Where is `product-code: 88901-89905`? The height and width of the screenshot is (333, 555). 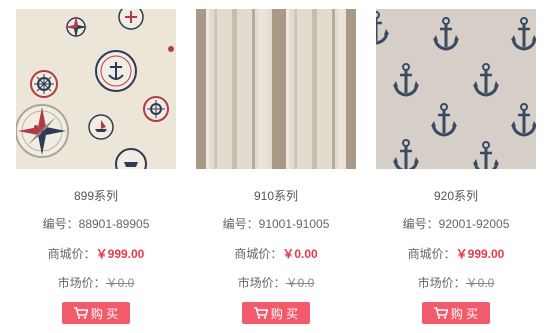
product-code: 88901-89905 is located at coordinates (114, 224).